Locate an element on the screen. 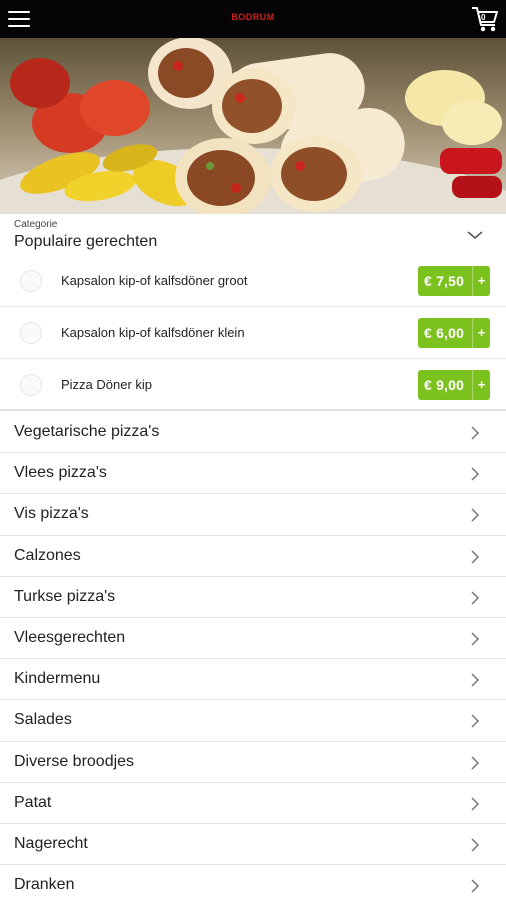  product-price: € 7,50 is located at coordinates (444, 281).